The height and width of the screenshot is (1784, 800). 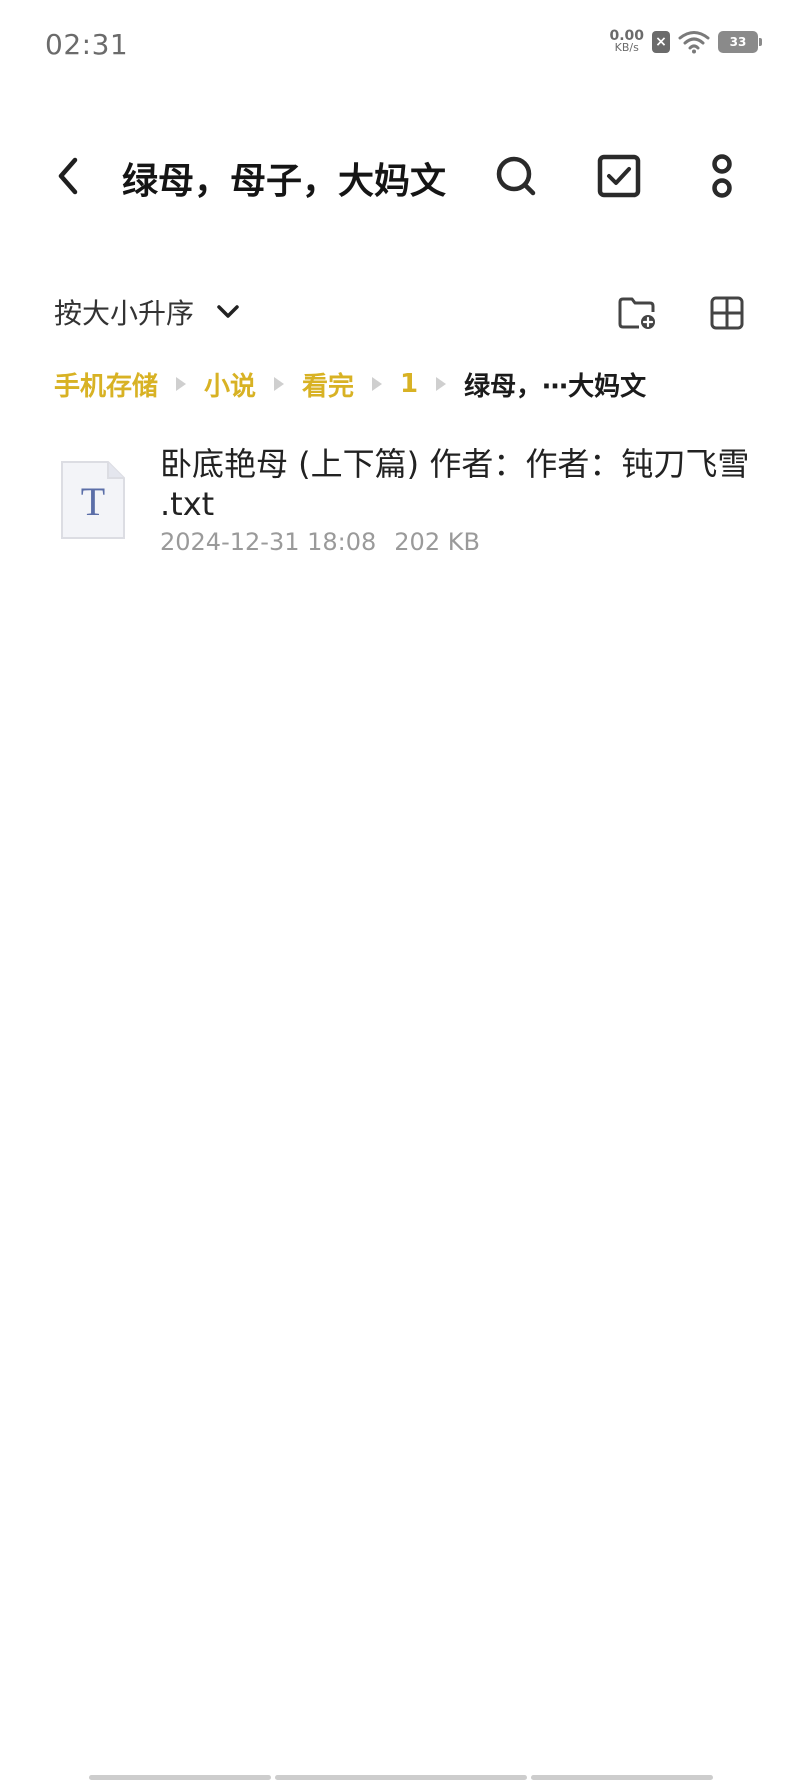 I want to click on folder-add-icon, so click(x=636, y=313).